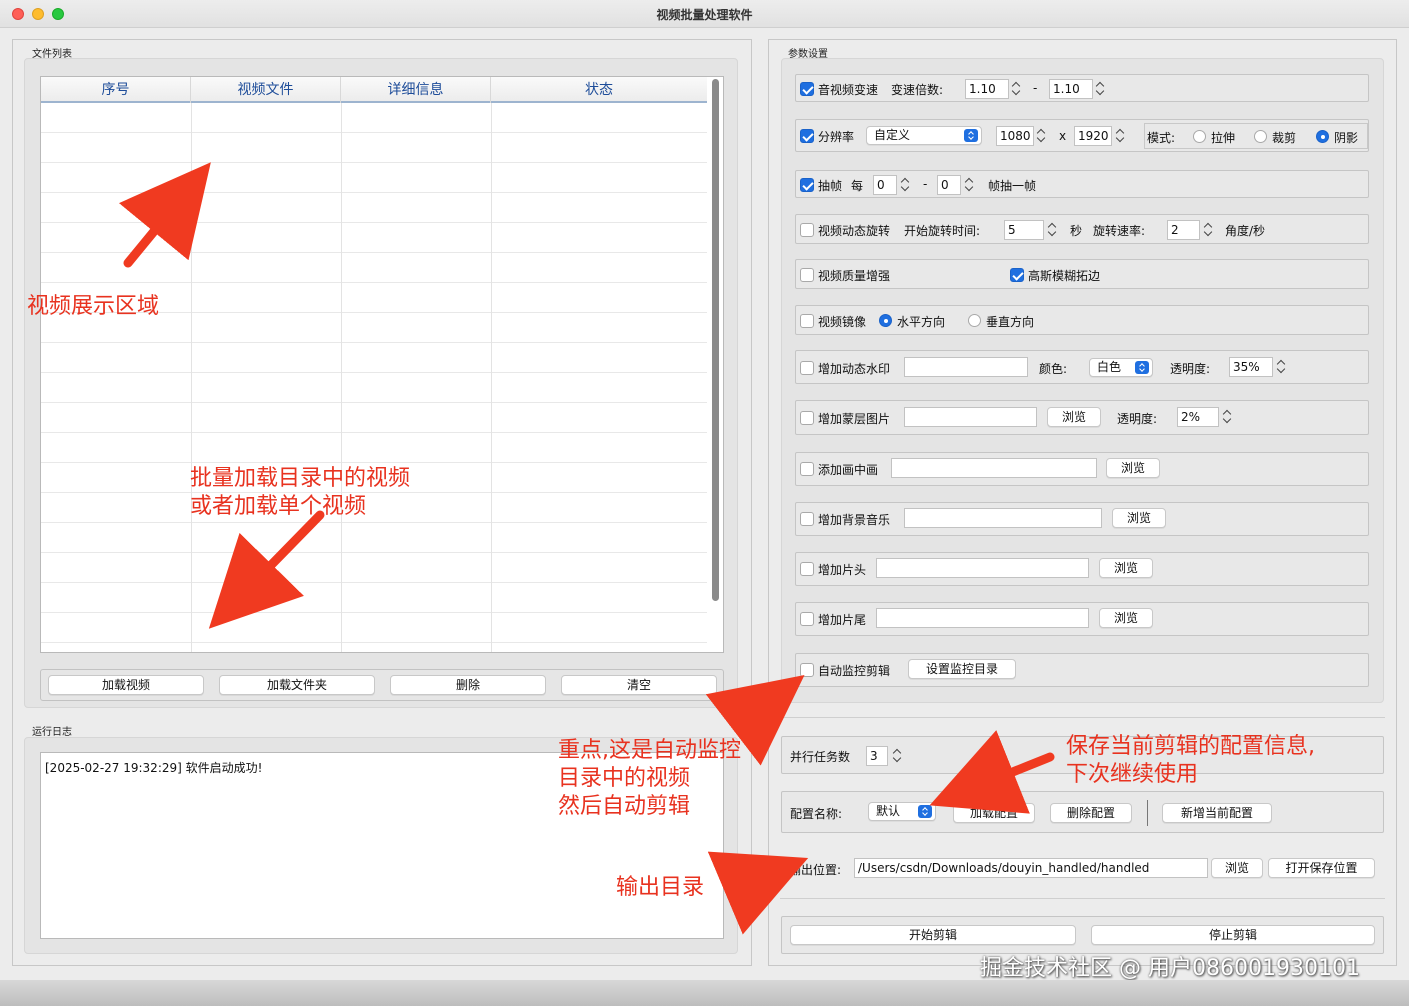 Image resolution: width=1409 pixels, height=1006 pixels. I want to click on annotation-monitor-3: 然后自动剪辑, so click(624, 806).